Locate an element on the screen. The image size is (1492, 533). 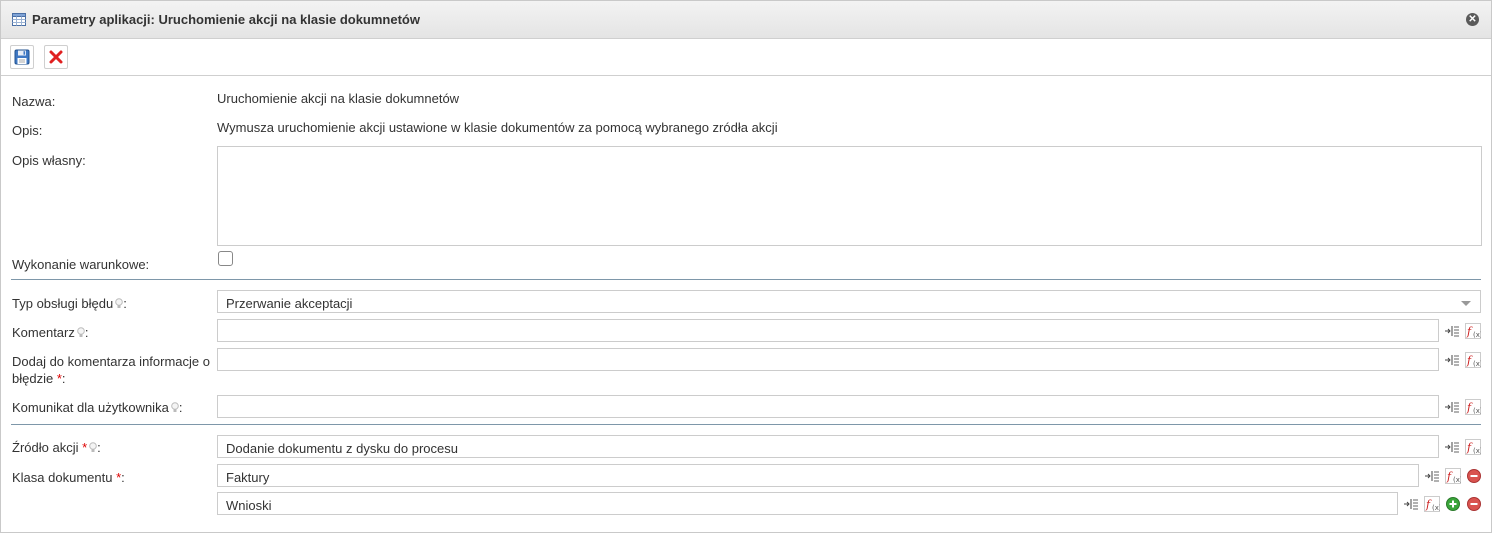
document-class-value-1: Faktury is located at coordinates (248, 477).